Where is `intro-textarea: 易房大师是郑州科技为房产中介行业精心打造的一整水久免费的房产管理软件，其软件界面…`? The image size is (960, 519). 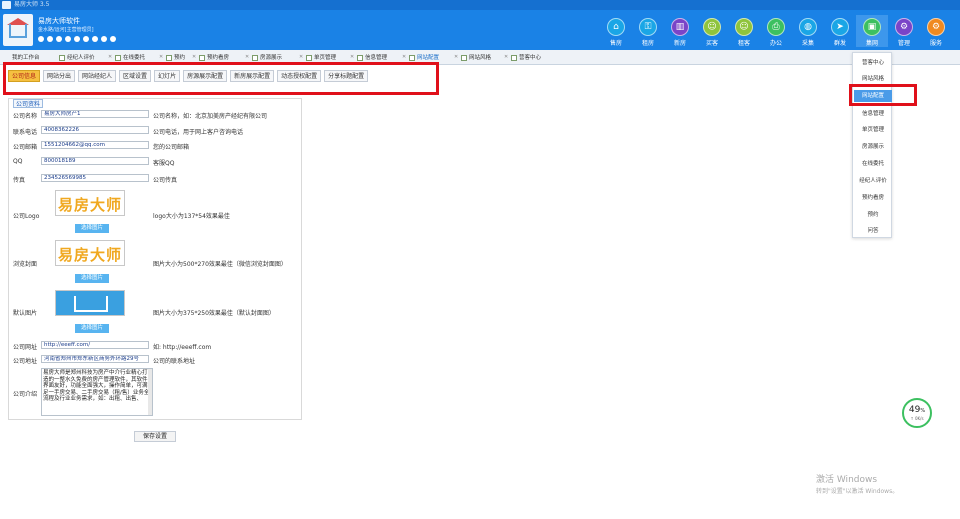 intro-textarea: 易房大师是郑州科技为房产中介行业精心打造的一整水久免费的房产管理软件，其软件界面… is located at coordinates (97, 392).